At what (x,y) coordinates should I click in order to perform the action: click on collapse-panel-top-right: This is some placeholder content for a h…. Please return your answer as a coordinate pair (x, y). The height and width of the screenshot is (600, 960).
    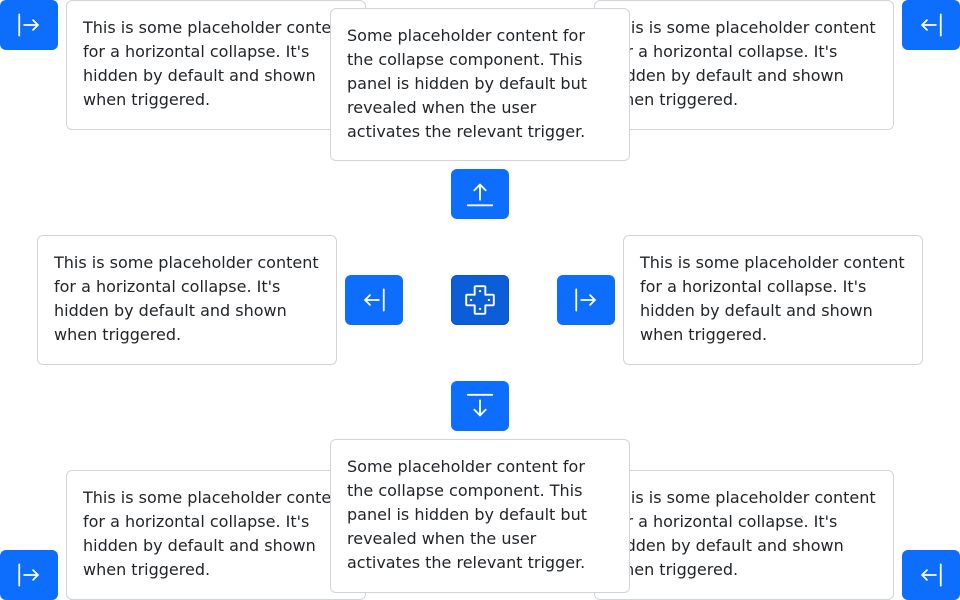
    Looking at the image, I should click on (744, 65).